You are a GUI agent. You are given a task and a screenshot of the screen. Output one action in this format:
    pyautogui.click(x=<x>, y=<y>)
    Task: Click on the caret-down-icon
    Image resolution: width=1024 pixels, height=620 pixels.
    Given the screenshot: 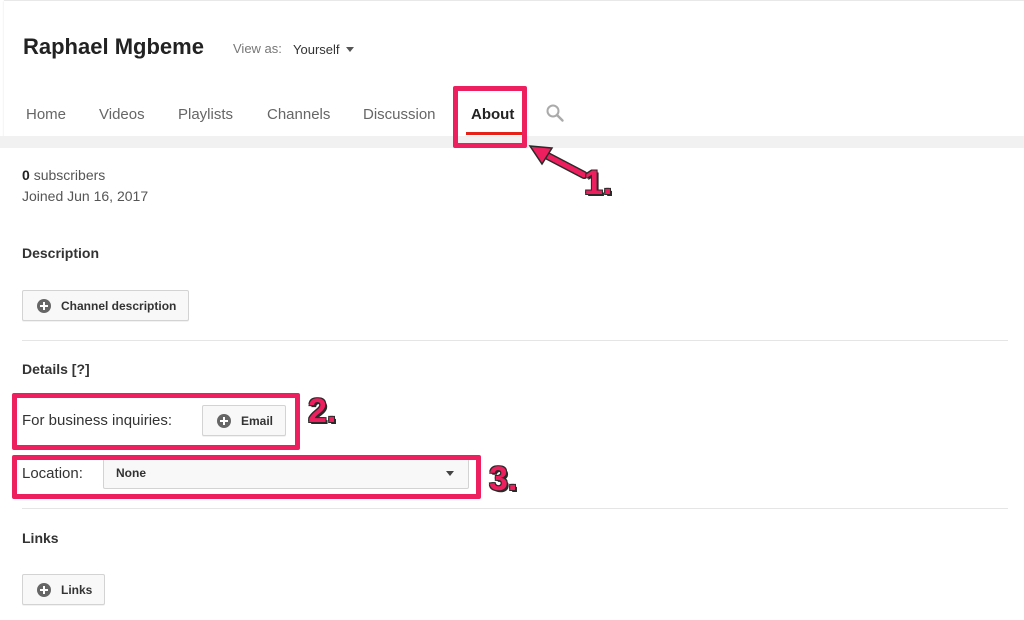 What is the action you would take?
    pyautogui.click(x=349, y=50)
    